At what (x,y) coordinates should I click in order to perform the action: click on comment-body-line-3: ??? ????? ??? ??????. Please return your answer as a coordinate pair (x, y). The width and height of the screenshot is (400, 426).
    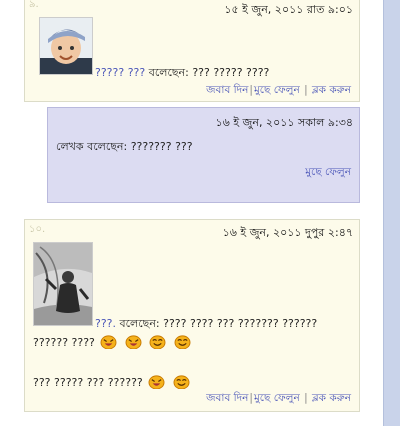
    Looking at the image, I should click on (112, 381).